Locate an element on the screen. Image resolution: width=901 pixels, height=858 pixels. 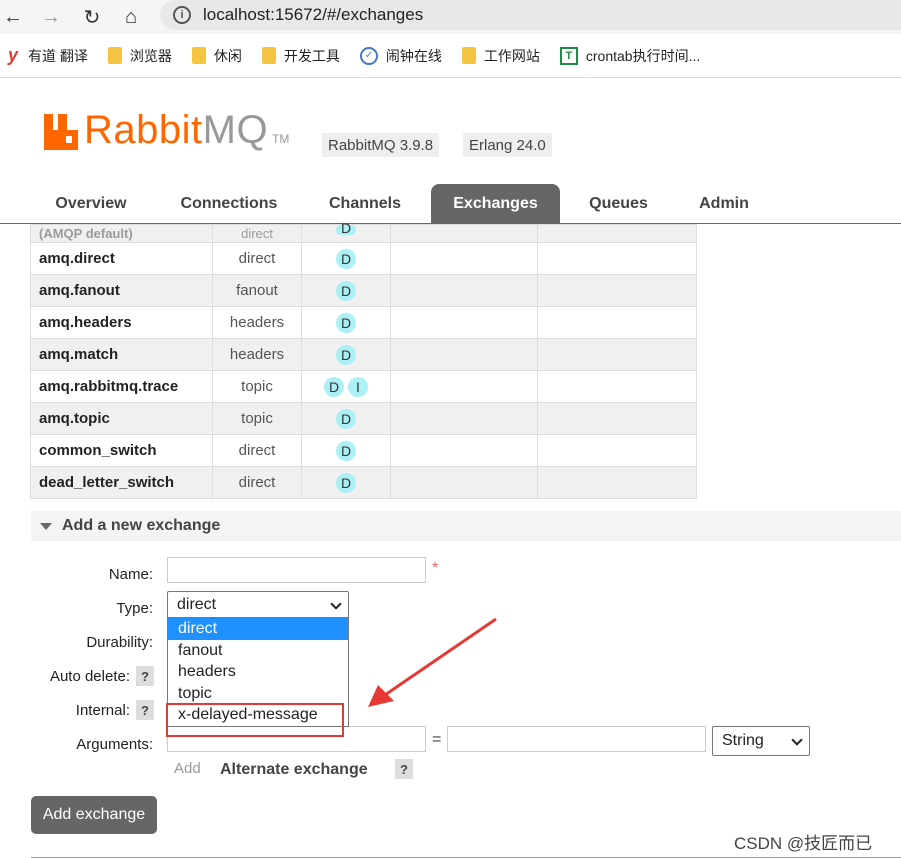
bookmark-label: 闹钟在线 is located at coordinates (413, 55).